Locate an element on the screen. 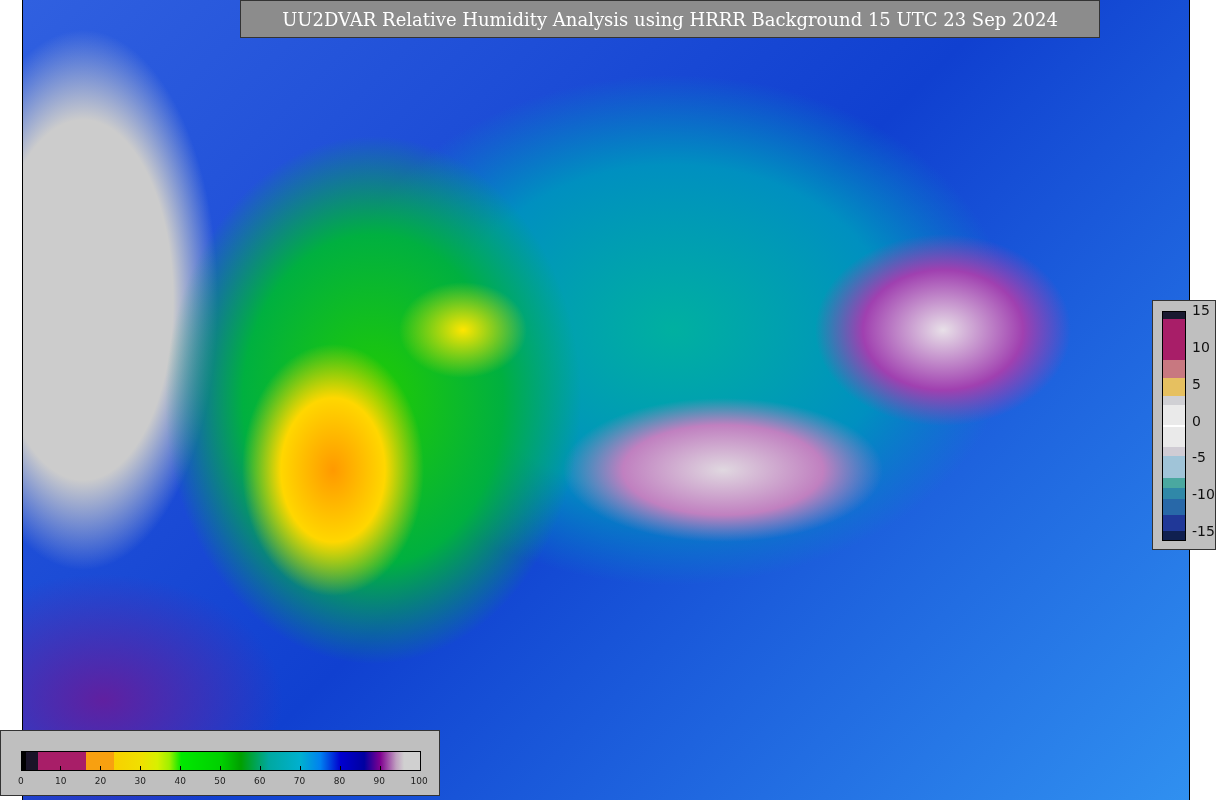 This screenshot has height=800, width=1216. tick-label: 60 is located at coordinates (260, 781).